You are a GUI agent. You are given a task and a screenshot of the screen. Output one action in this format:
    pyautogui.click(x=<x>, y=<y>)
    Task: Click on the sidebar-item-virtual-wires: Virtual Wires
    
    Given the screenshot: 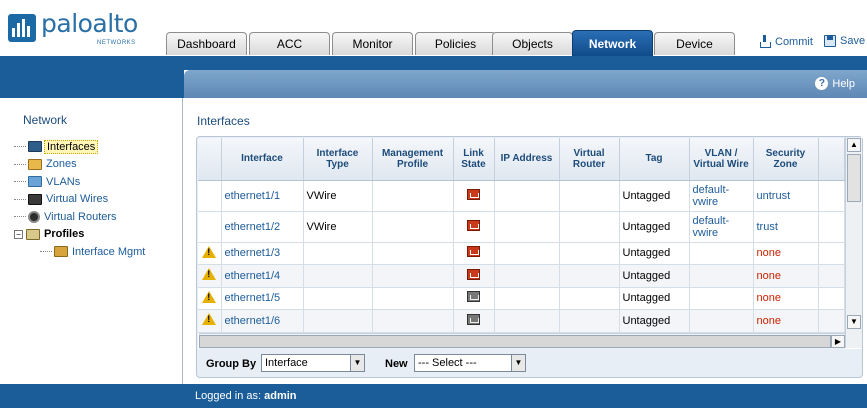 What is the action you would take?
    pyautogui.click(x=98, y=200)
    